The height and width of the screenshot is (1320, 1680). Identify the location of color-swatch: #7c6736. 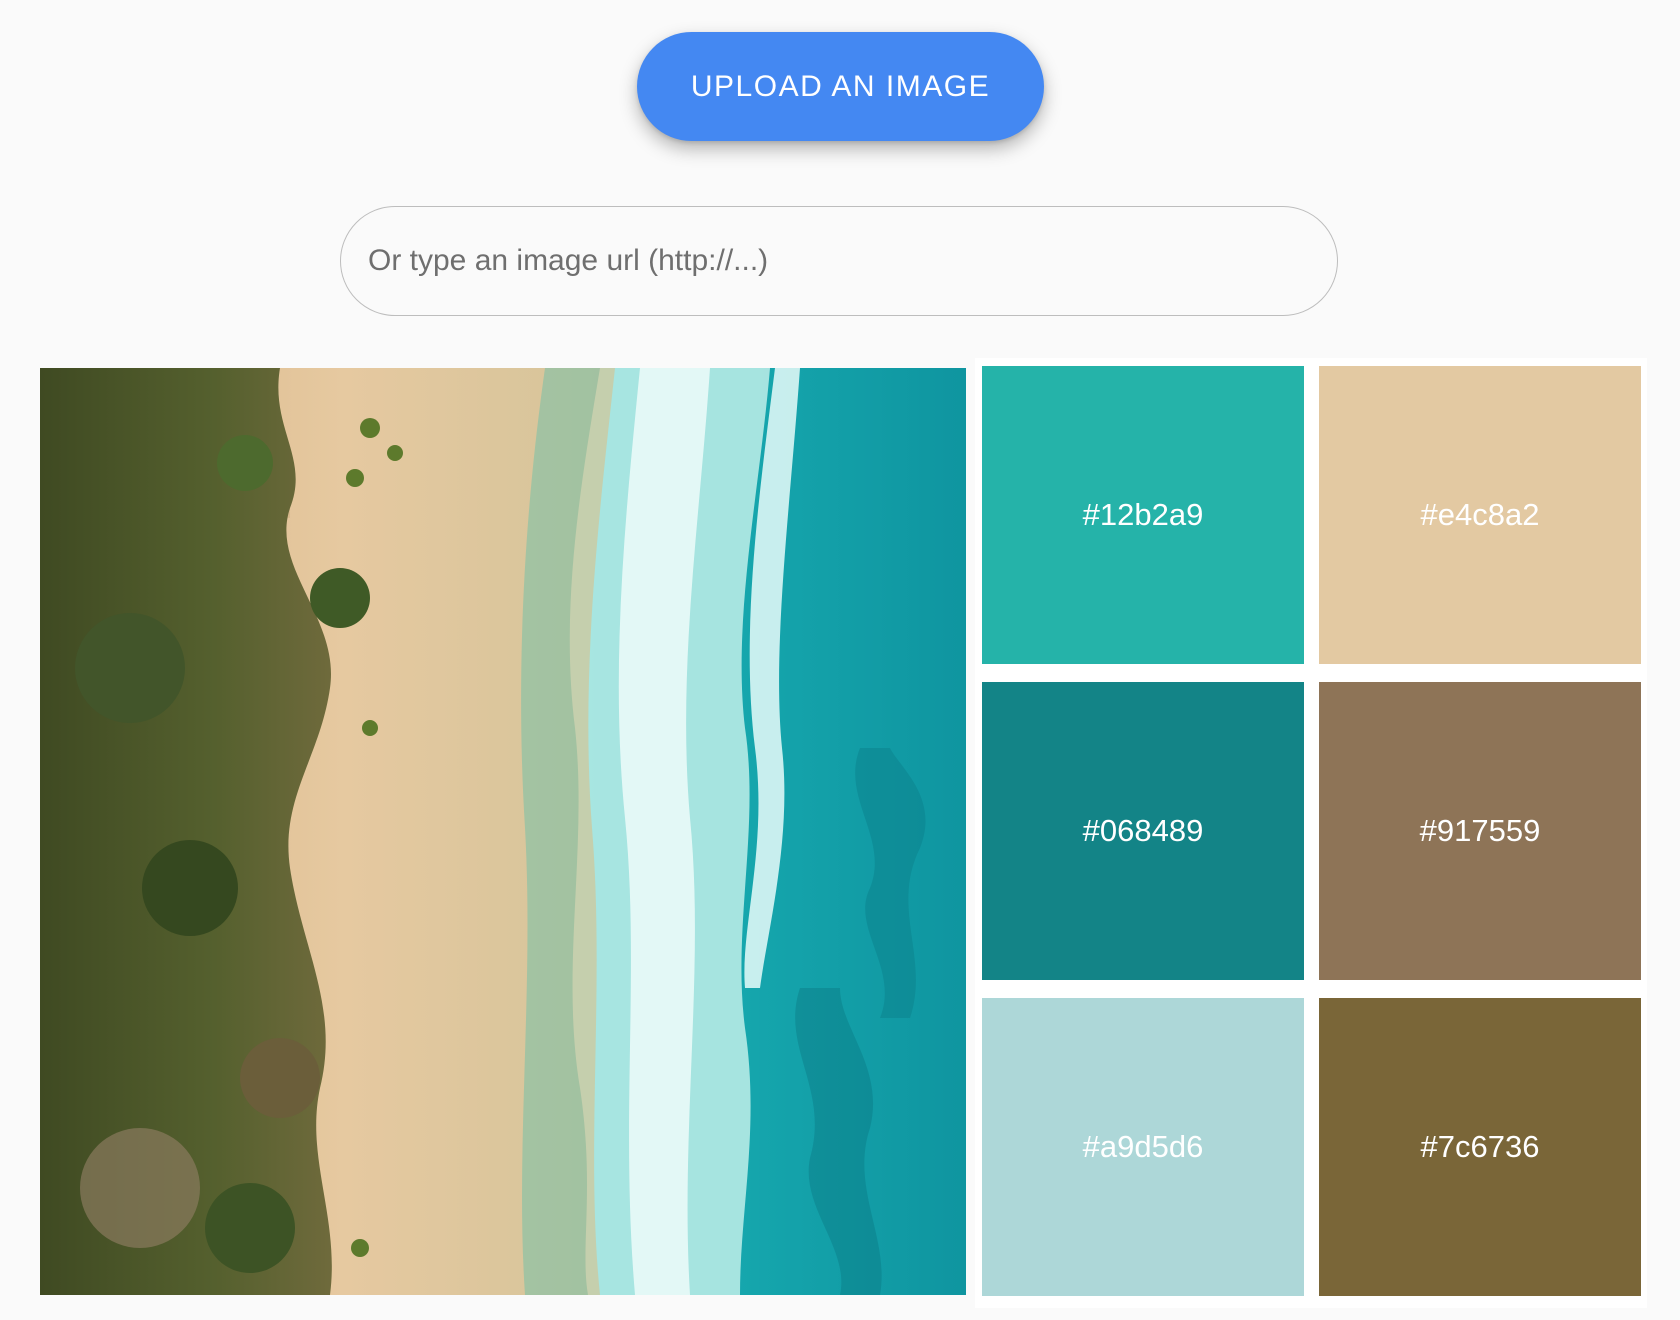
(1480, 1147).